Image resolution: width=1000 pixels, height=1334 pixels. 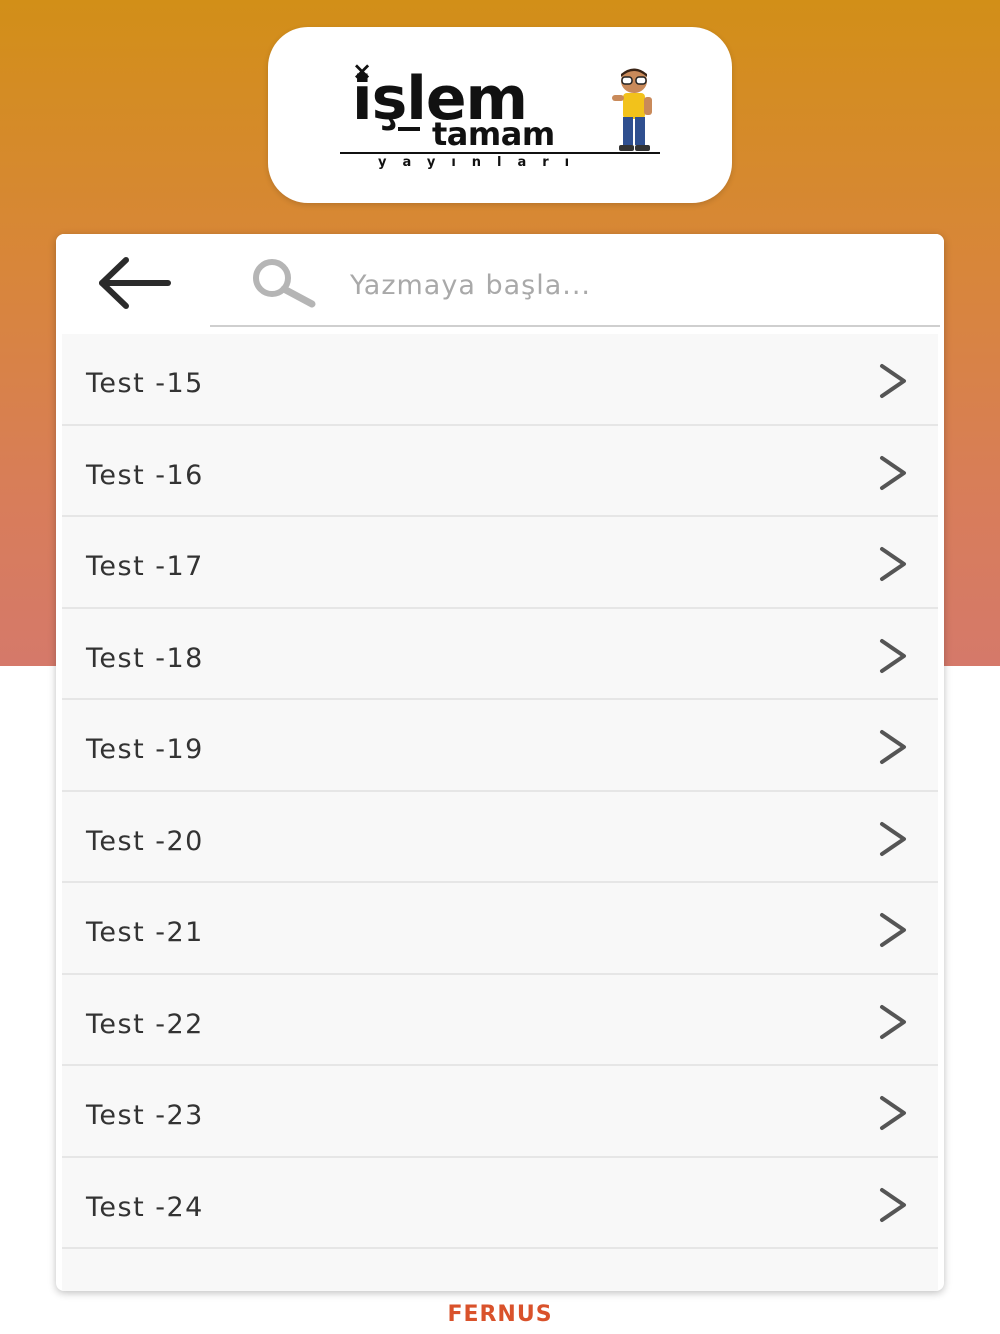 What do you see at coordinates (145, 1115) in the screenshot?
I see `list-item-label: Test -23` at bounding box center [145, 1115].